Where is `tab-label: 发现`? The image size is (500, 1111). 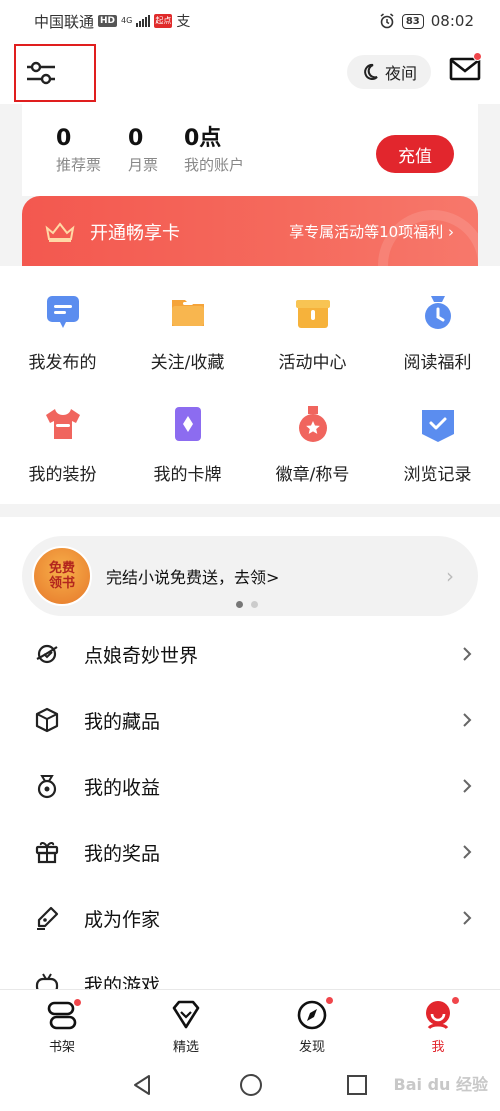
tab-label: 发现 is located at coordinates (311, 1047).